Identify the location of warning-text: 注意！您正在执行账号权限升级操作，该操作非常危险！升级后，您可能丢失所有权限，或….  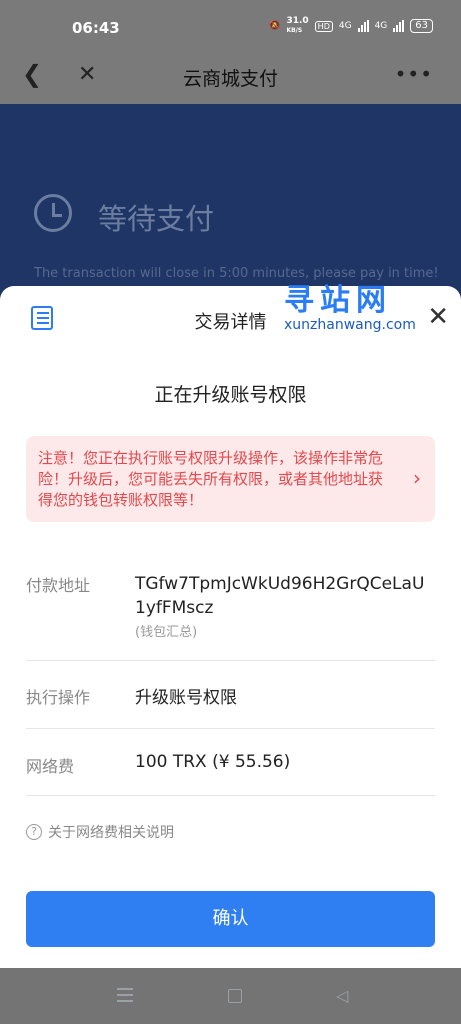
(211, 479).